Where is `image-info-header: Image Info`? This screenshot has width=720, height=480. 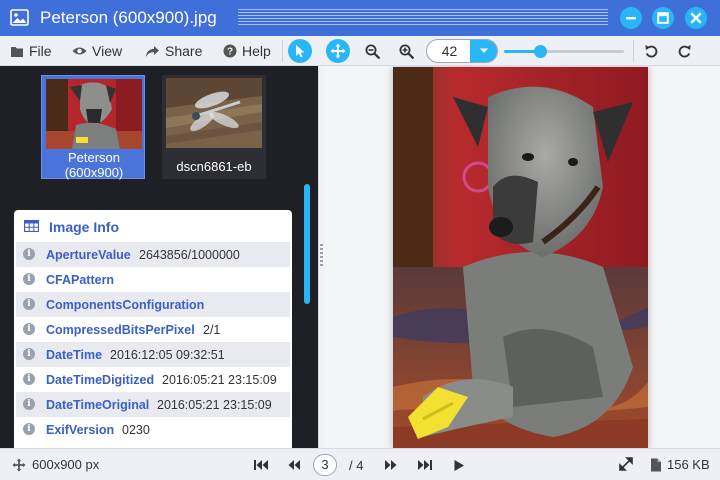 image-info-header: Image Info is located at coordinates (153, 226).